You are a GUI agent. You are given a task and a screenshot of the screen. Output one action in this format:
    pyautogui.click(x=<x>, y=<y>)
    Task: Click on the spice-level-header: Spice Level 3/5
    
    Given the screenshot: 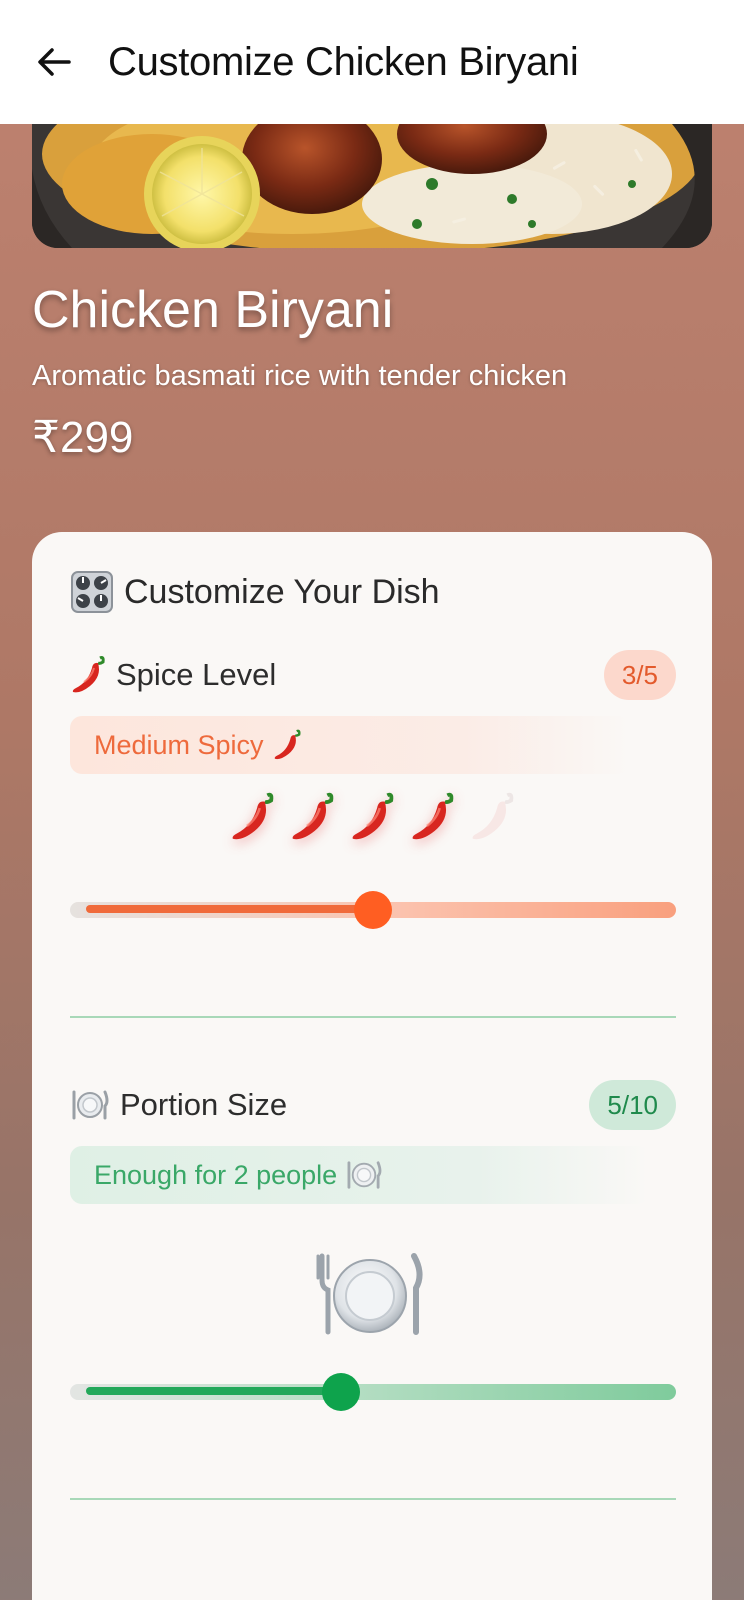 What is the action you would take?
    pyautogui.click(x=373, y=675)
    